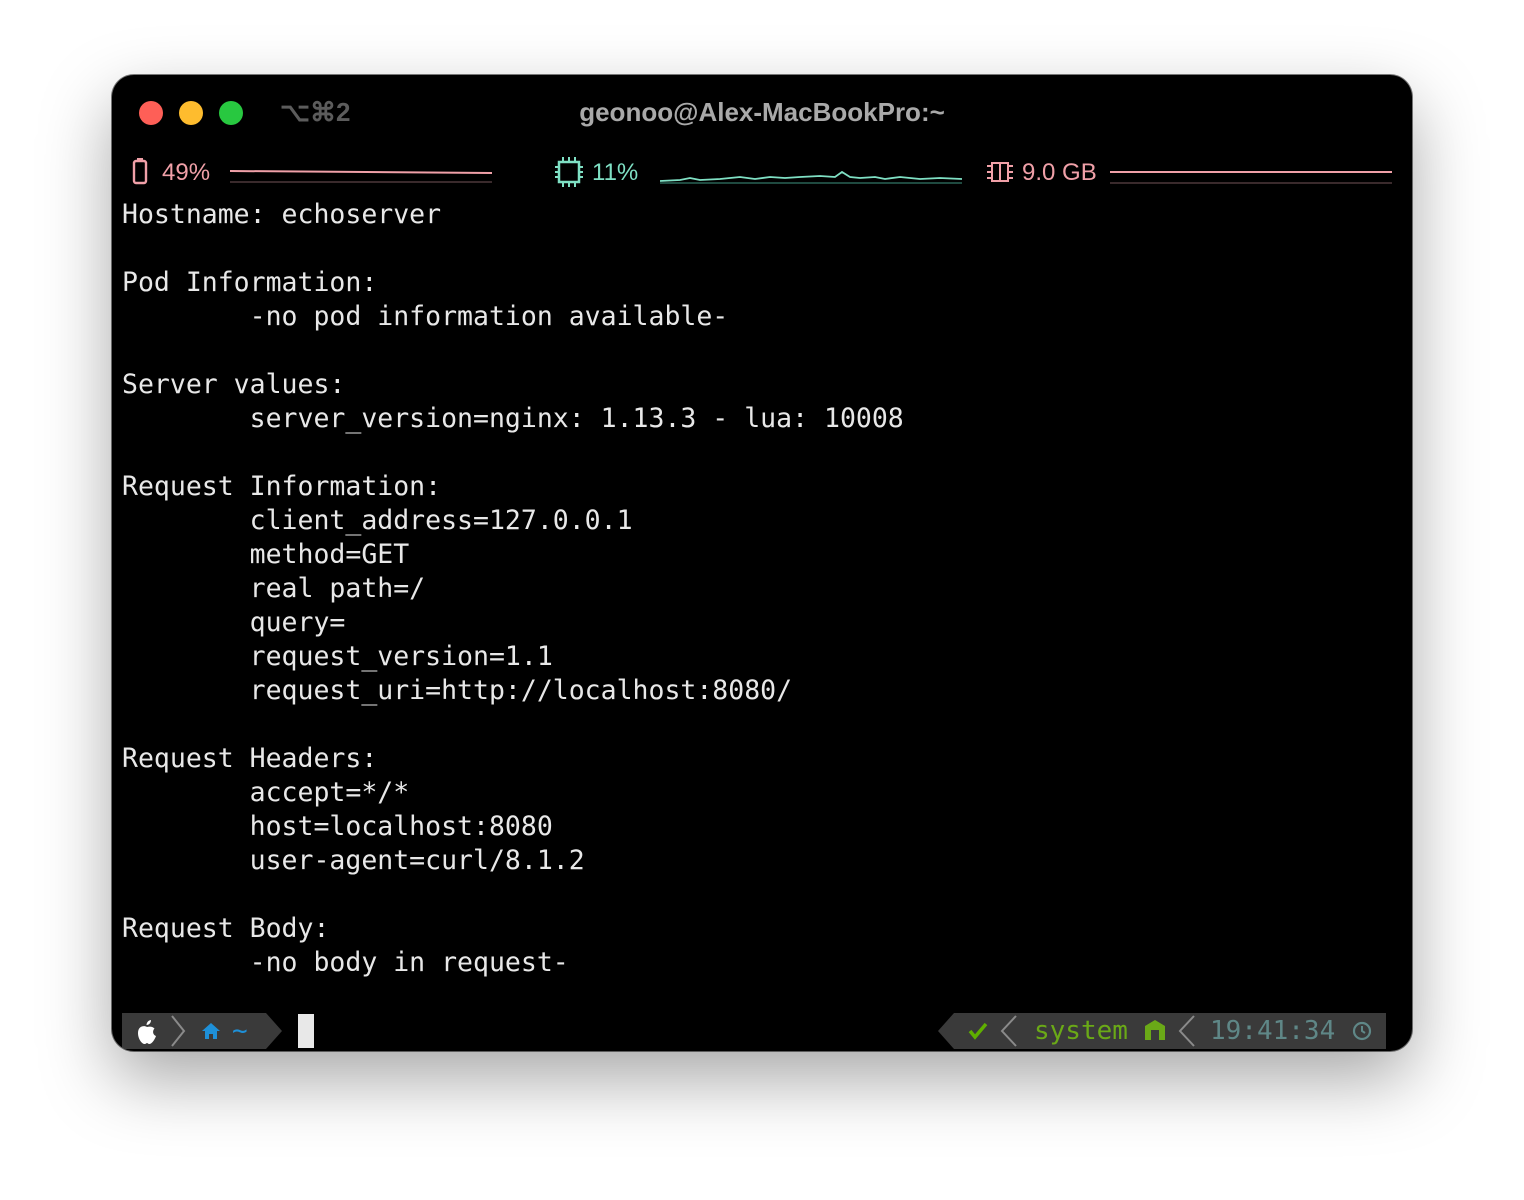 Image resolution: width=1524 pixels, height=1200 pixels. I want to click on home-icon, so click(211, 1031).